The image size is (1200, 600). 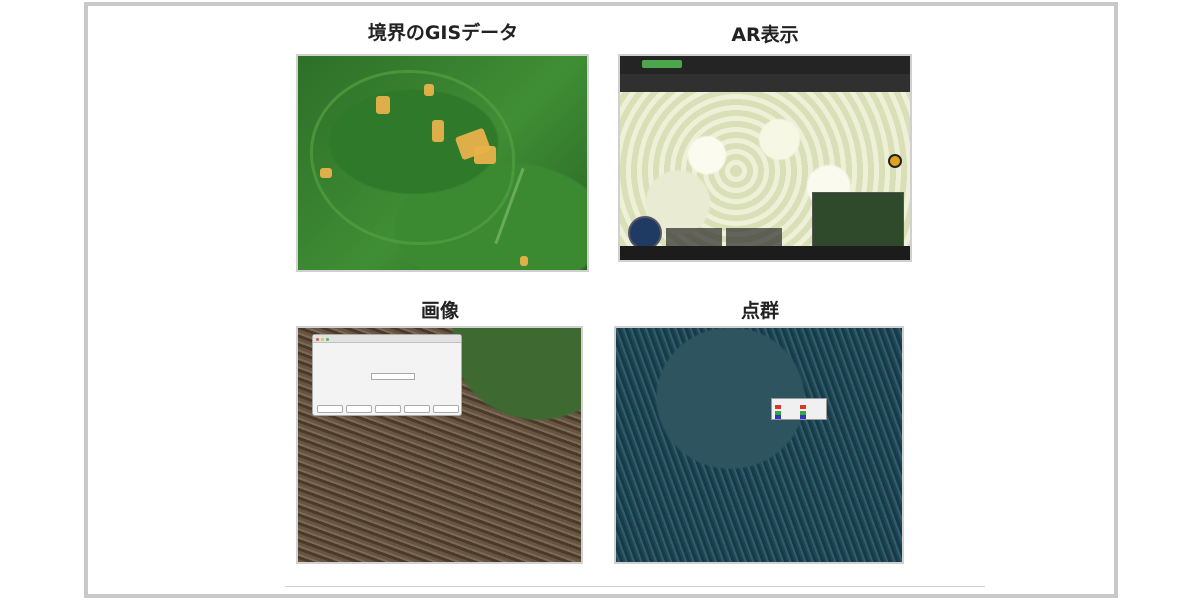 What do you see at coordinates (765, 253) in the screenshot?
I see `bottom-bar` at bounding box center [765, 253].